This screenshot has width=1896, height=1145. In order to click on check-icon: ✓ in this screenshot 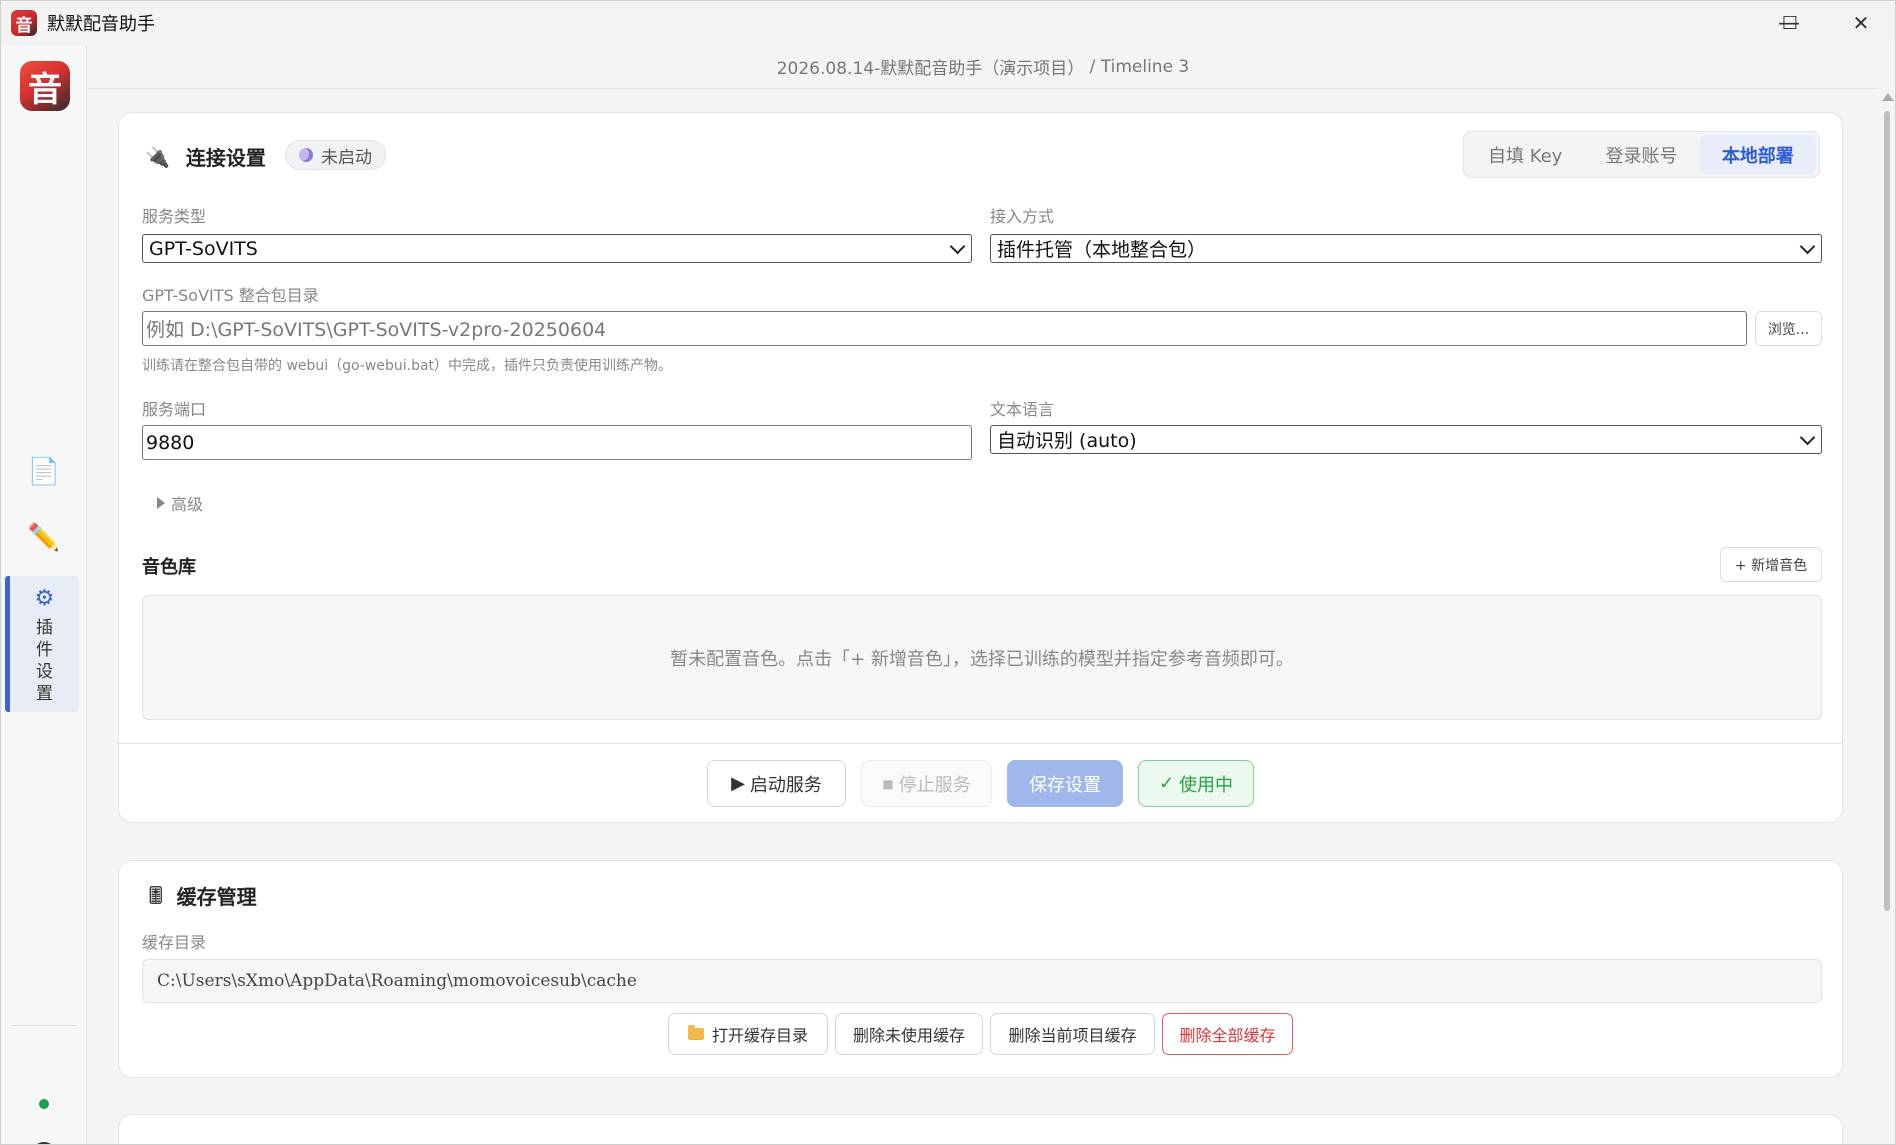, I will do `click(1166, 783)`.